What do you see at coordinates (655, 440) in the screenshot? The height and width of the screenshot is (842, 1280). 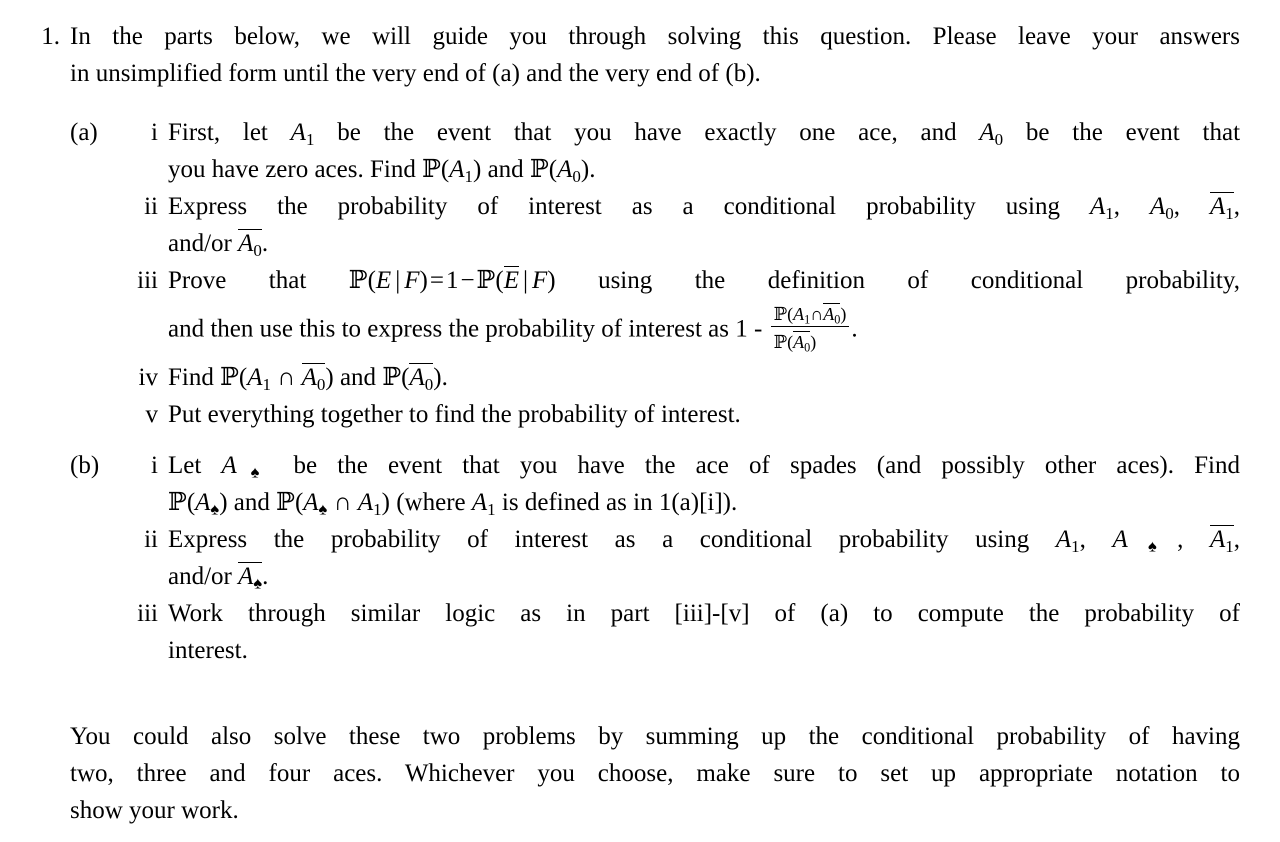 I see `spacer-a-b` at bounding box center [655, 440].